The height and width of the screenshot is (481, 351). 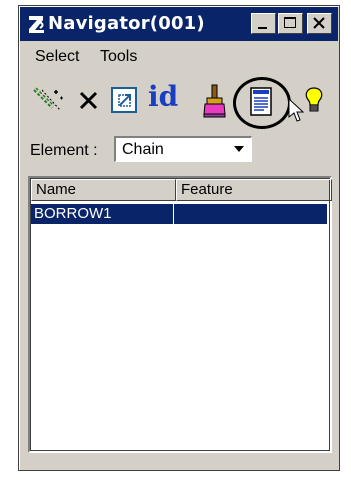 What do you see at coordinates (124, 100) in the screenshot?
I see `zoom-window-icon` at bounding box center [124, 100].